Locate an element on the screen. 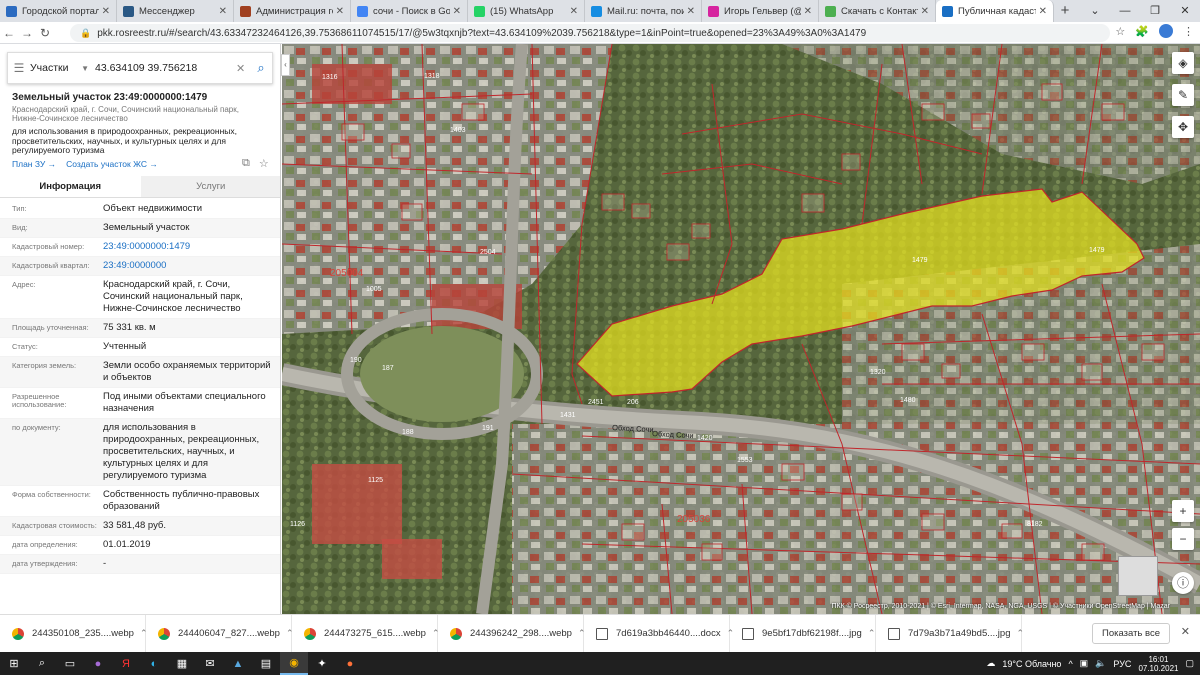 The height and width of the screenshot is (675, 1200). info-row-value: Объект недвижимости is located at coordinates (153, 208).